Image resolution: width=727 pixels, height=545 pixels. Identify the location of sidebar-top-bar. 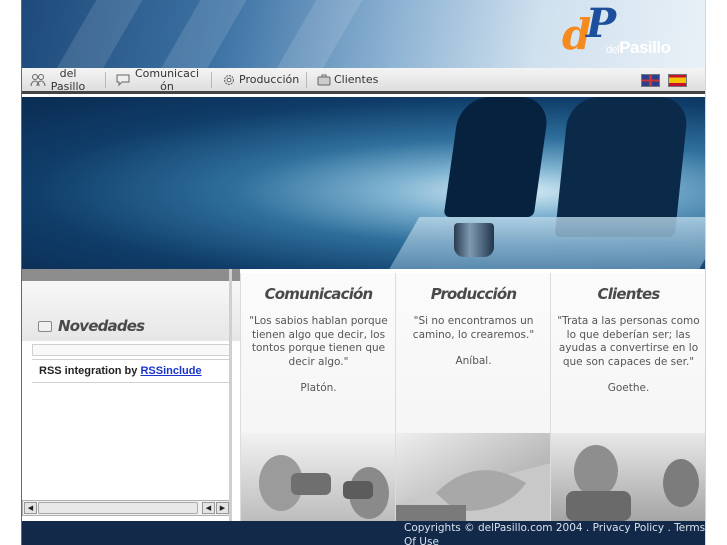
(131, 275).